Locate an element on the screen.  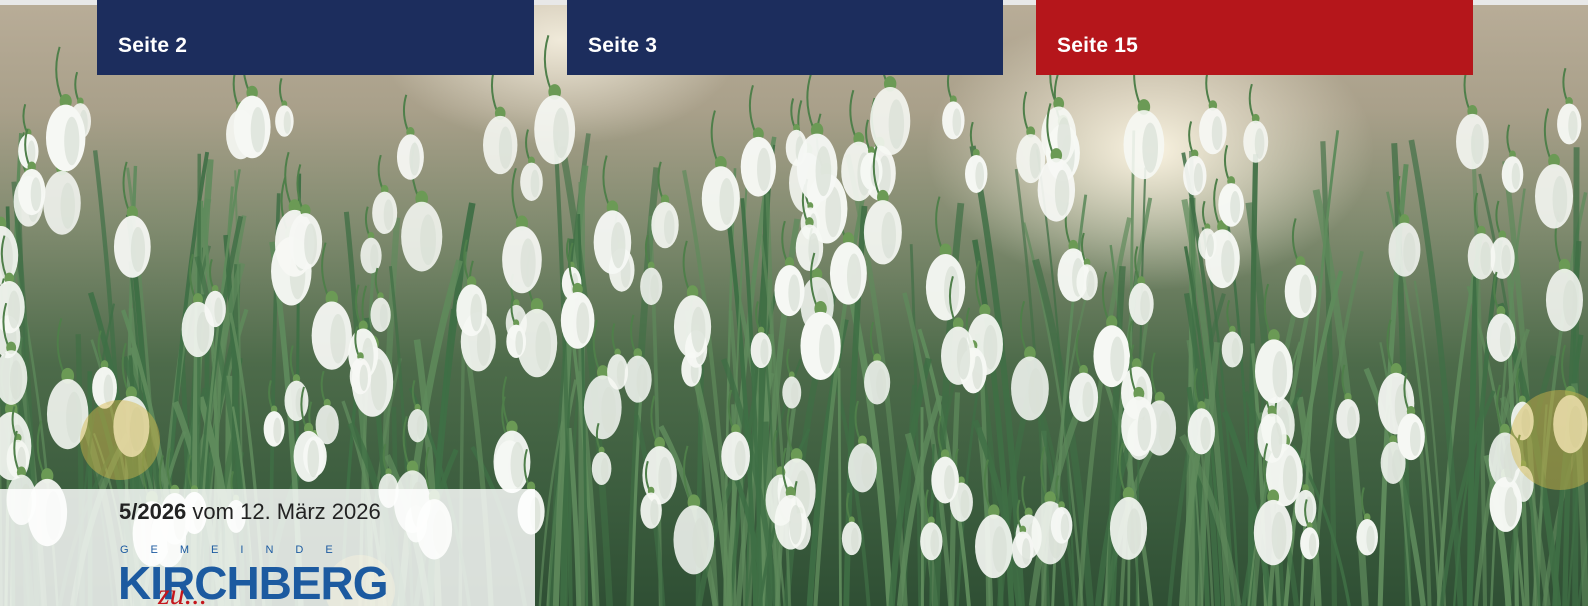
tile-label: Seite 2 is located at coordinates (153, 45).